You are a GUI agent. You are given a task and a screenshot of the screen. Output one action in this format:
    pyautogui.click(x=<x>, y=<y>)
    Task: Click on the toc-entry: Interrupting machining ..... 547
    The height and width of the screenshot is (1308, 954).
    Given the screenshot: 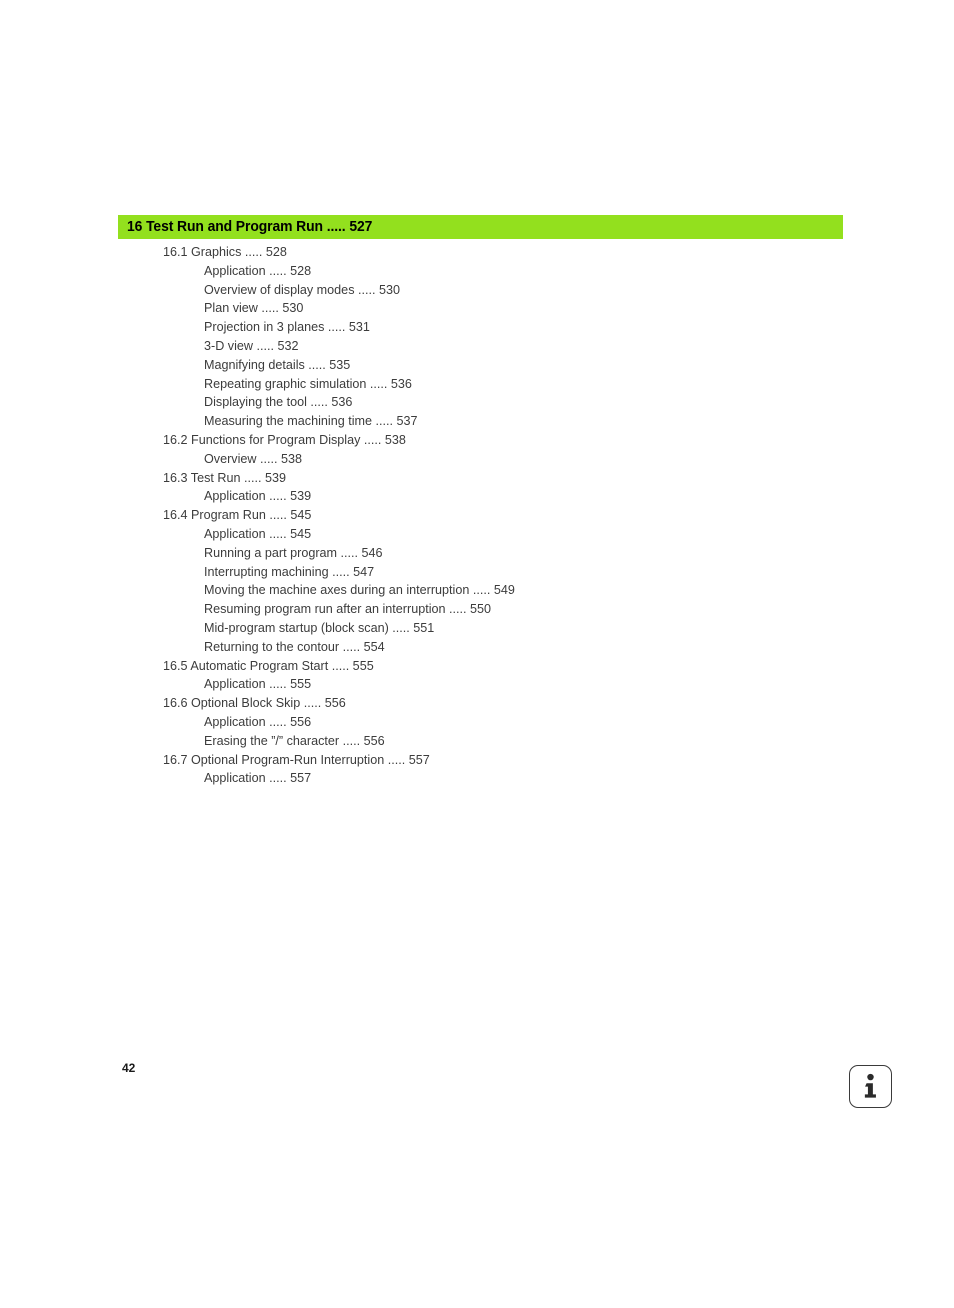 What is the action you would take?
    pyautogui.click(x=477, y=572)
    